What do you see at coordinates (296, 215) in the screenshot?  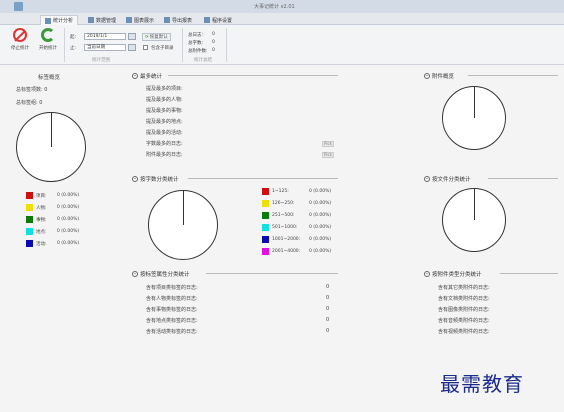 I see `legend-item: 251~500: 0 (0.00%)` at bounding box center [296, 215].